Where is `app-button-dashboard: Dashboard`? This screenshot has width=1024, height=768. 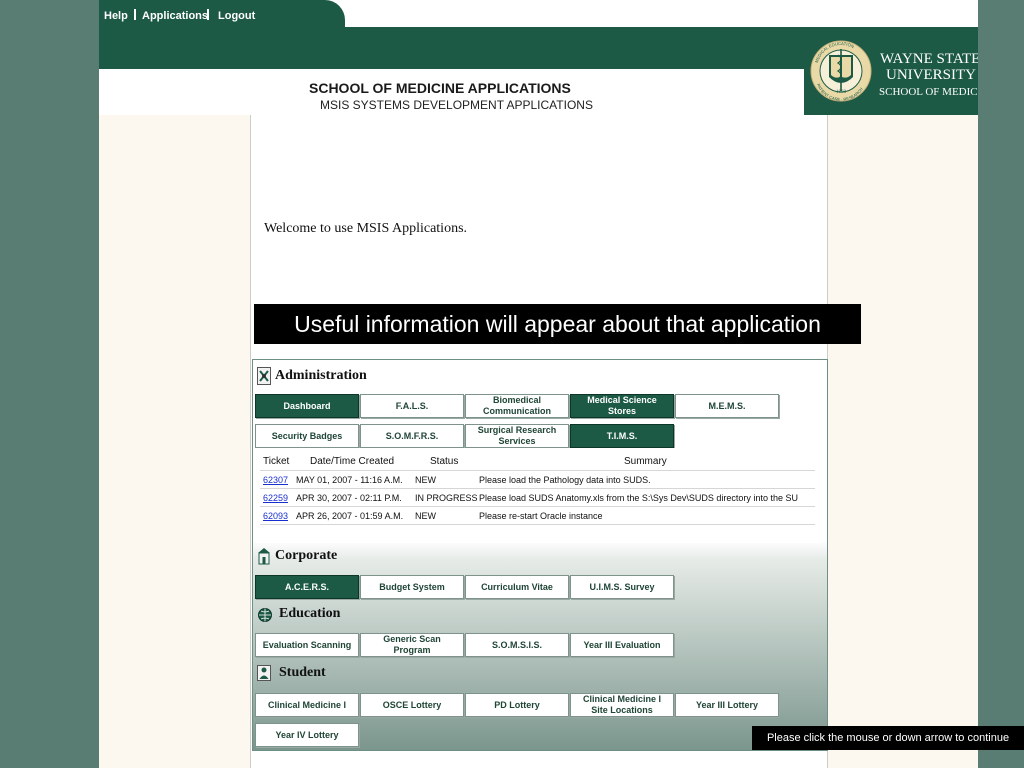 app-button-dashboard: Dashboard is located at coordinates (307, 406).